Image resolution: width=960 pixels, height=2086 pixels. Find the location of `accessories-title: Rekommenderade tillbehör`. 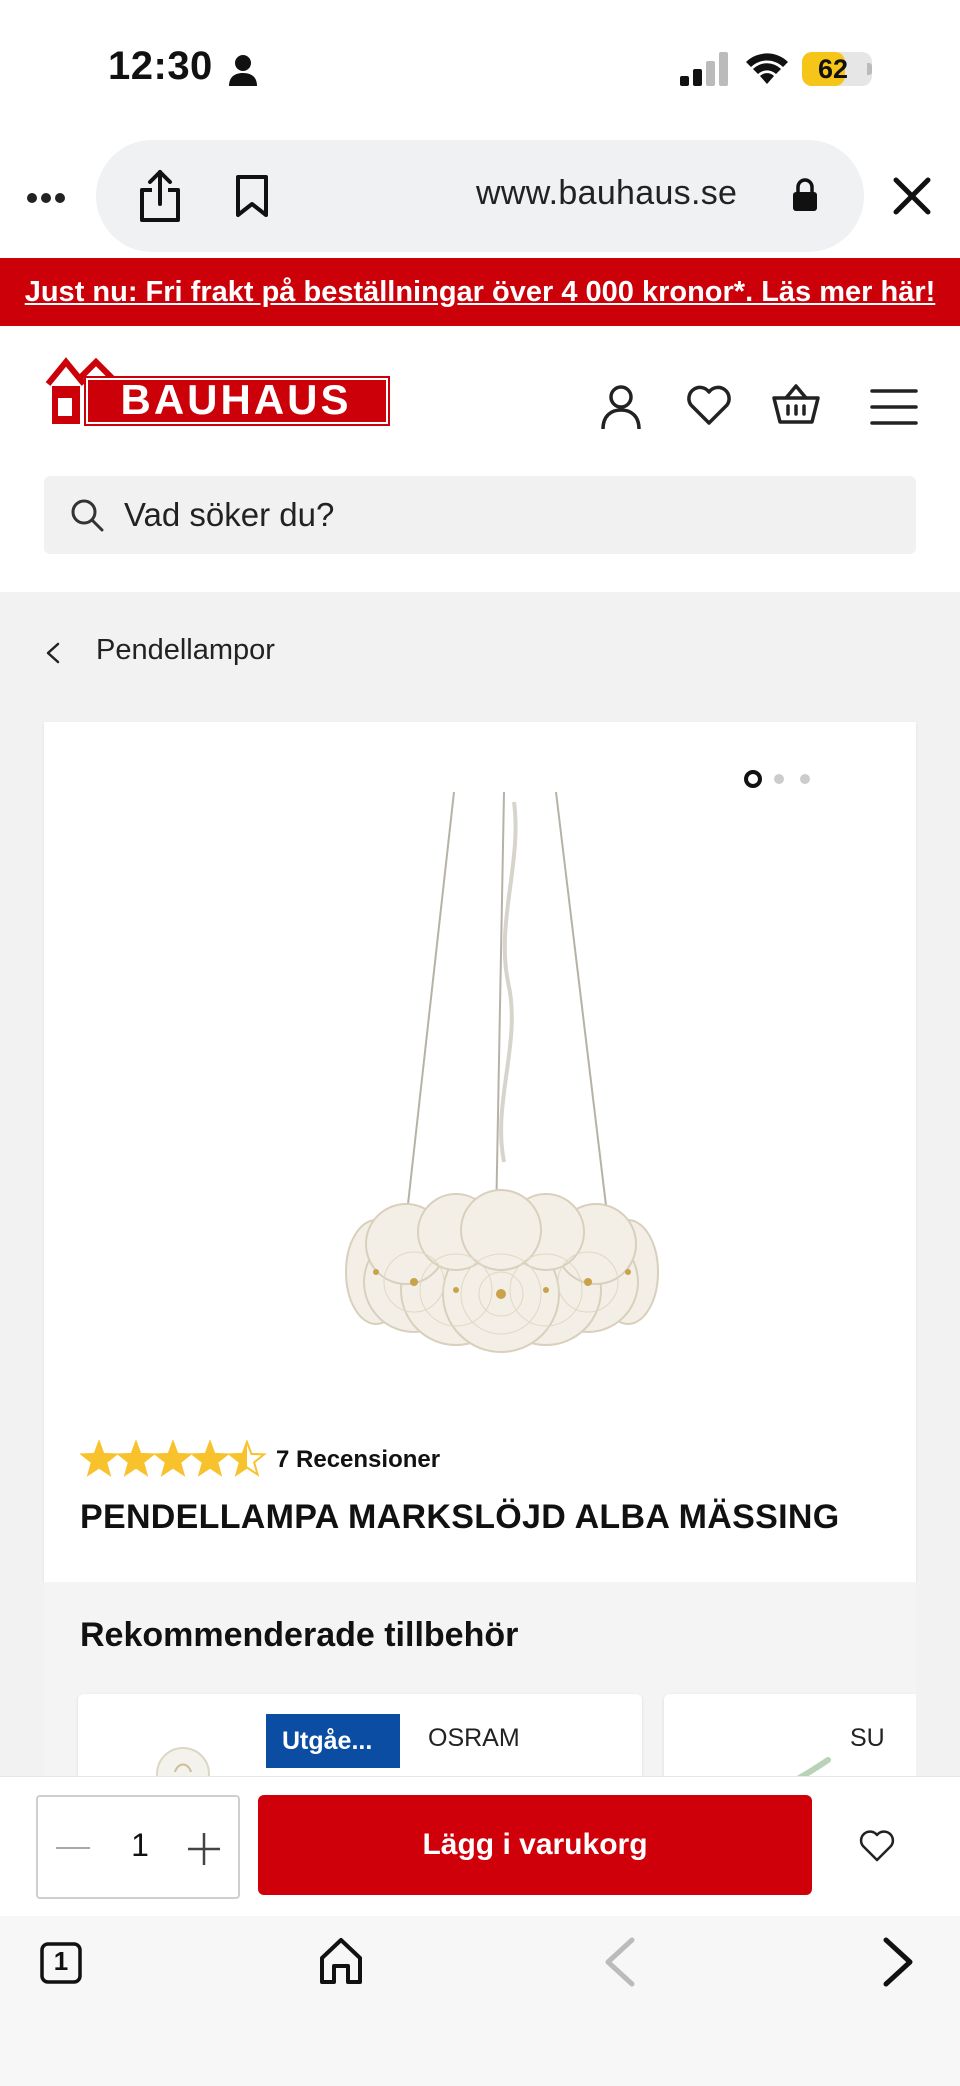

accessories-title: Rekommenderade tillbehör is located at coordinates (299, 1635).